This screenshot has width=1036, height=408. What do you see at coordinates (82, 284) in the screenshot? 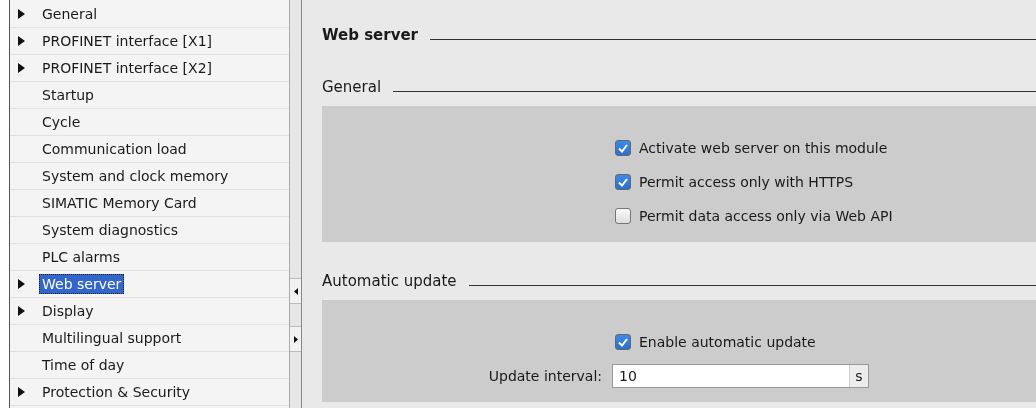
I see `tree-item: Web server` at bounding box center [82, 284].